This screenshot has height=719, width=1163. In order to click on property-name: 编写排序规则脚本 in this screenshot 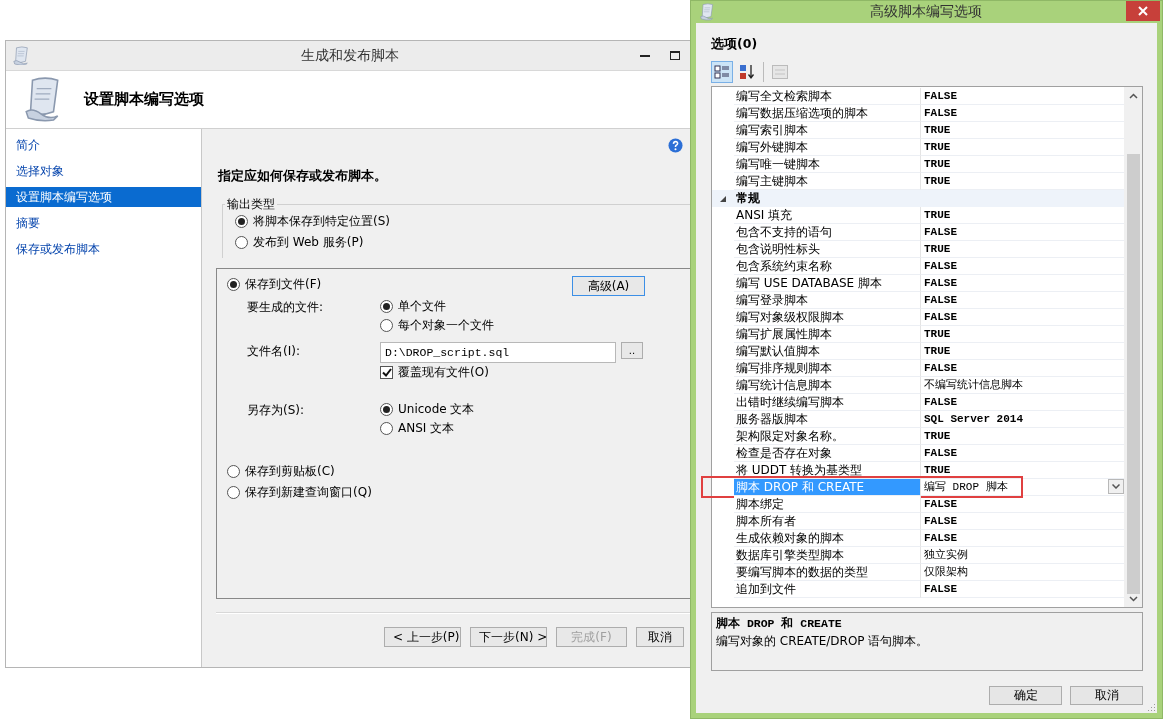, I will do `click(827, 368)`.